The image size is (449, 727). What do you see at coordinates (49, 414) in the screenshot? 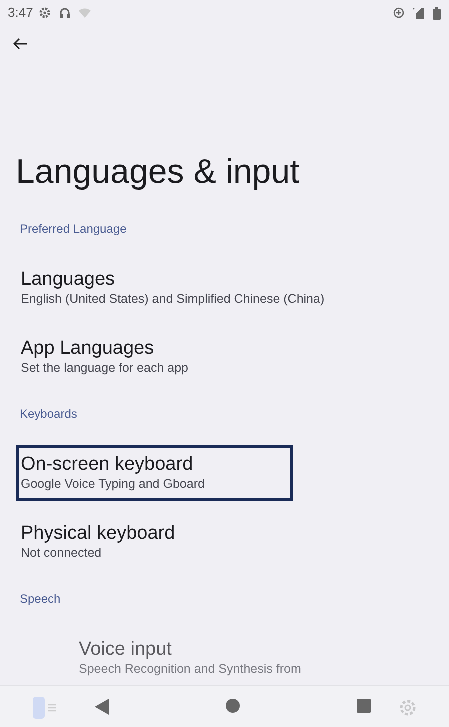
I see `section-header: Keyboards` at bounding box center [49, 414].